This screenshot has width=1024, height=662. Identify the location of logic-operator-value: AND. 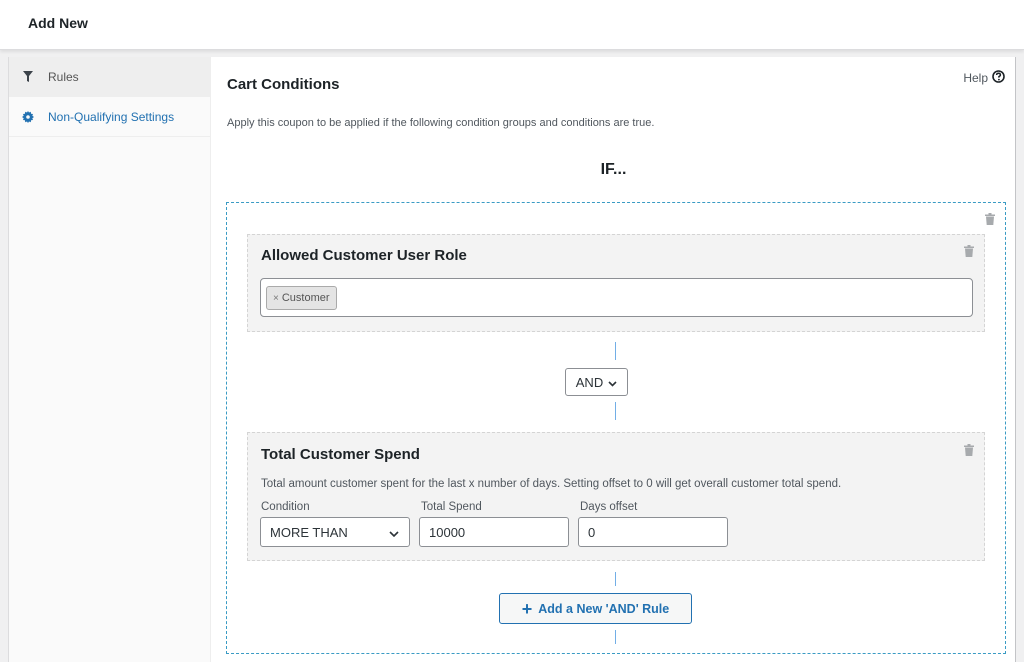
(589, 382).